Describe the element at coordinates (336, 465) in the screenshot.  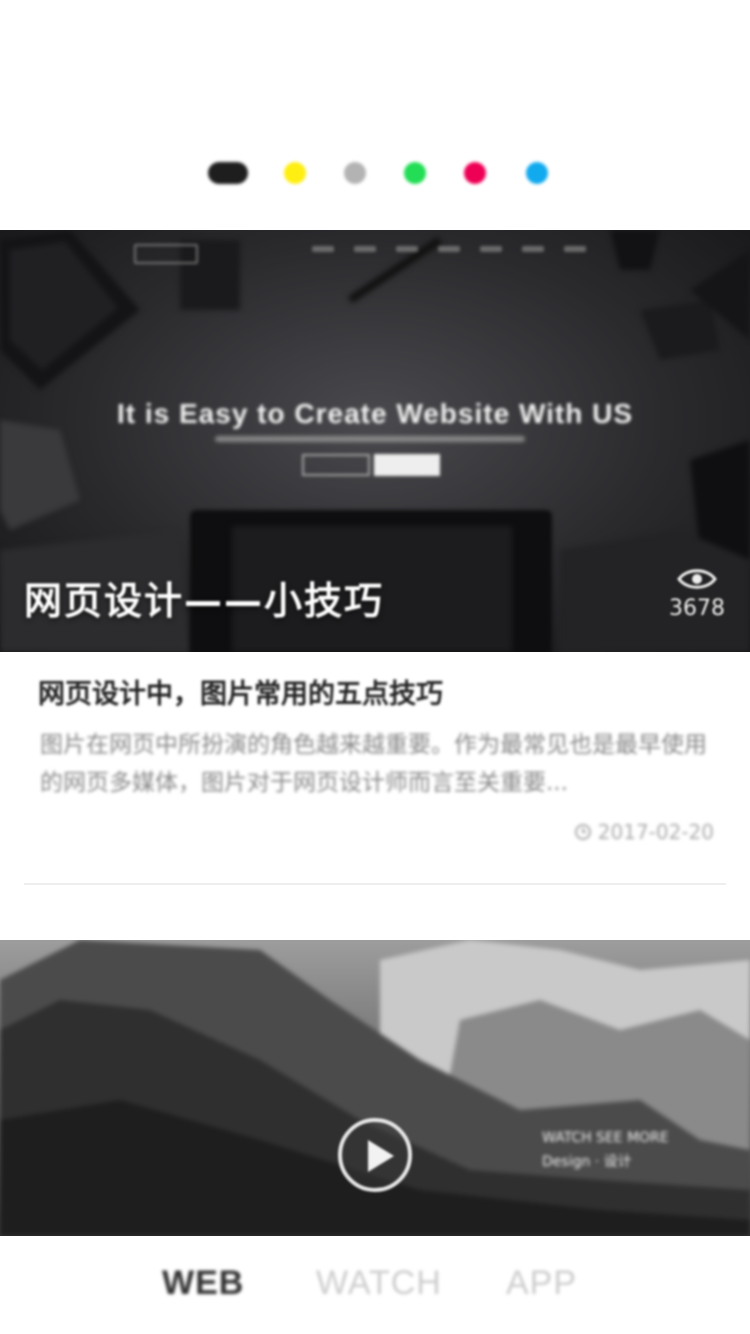
I see `hero-mock-button-outline` at that location.